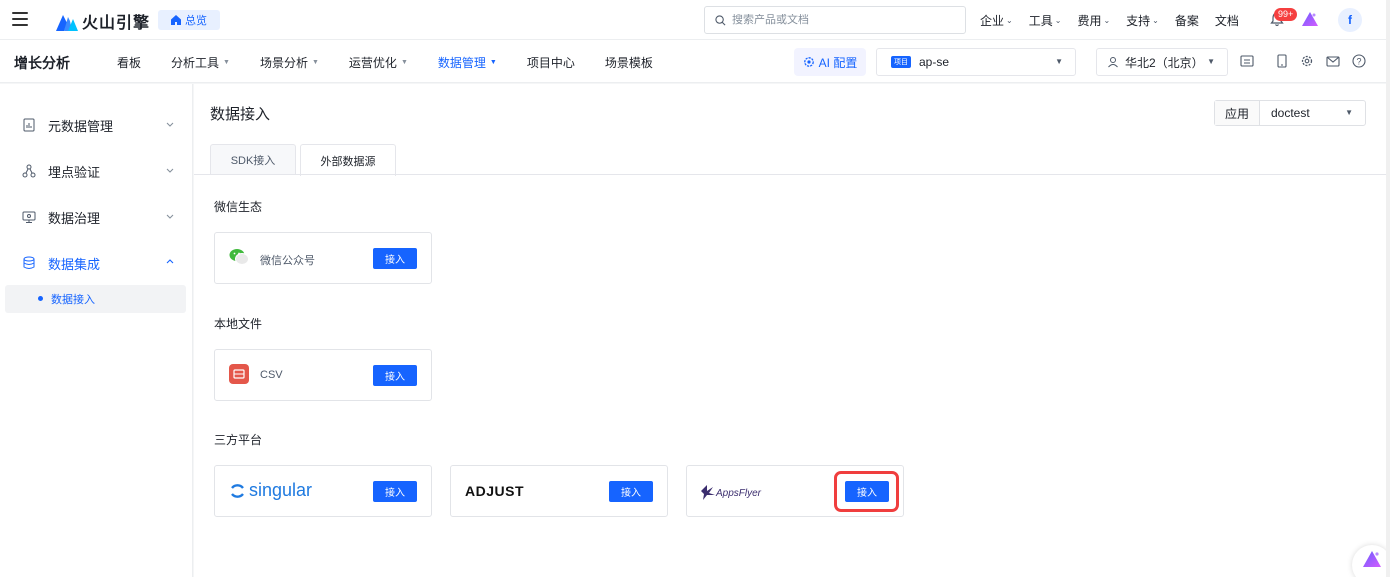 The width and height of the screenshot is (1390, 577). What do you see at coordinates (81, 126) in the screenshot?
I see `sidebar-item-label: 元数据管理` at bounding box center [81, 126].